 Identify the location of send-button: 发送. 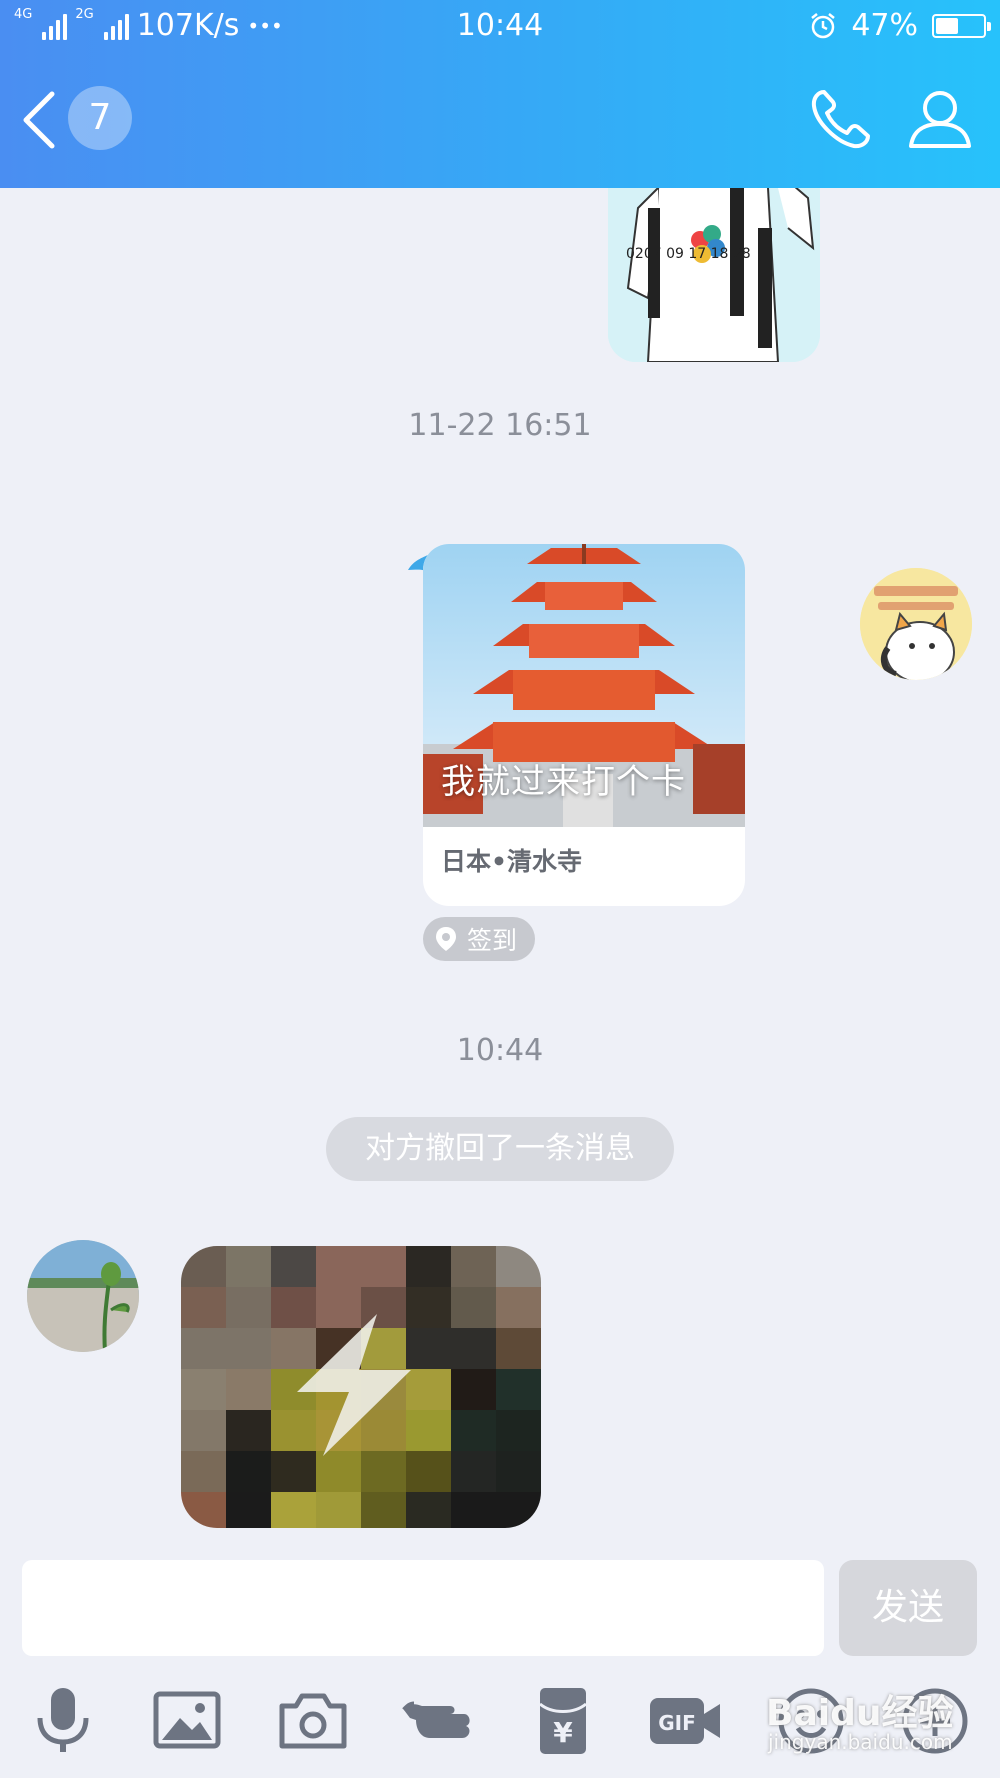
(908, 1608).